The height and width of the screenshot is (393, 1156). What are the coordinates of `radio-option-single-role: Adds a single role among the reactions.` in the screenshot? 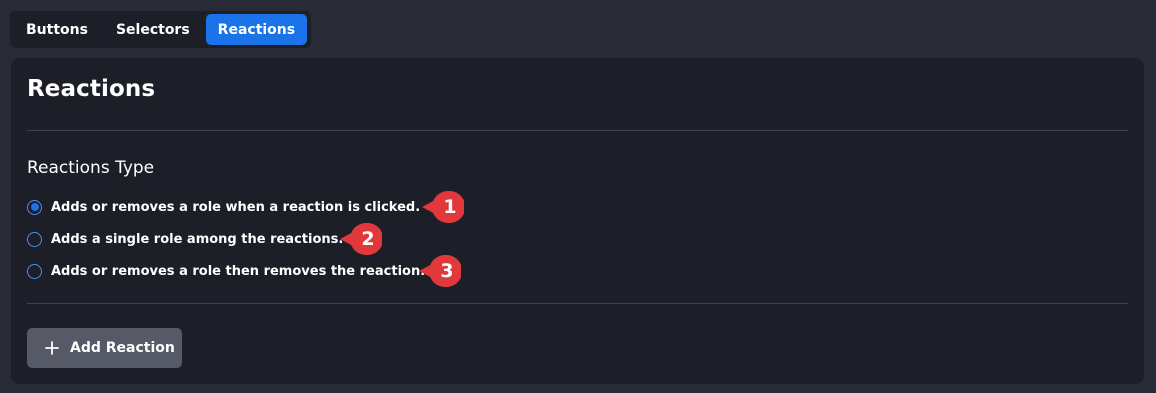 It's located at (185, 239).